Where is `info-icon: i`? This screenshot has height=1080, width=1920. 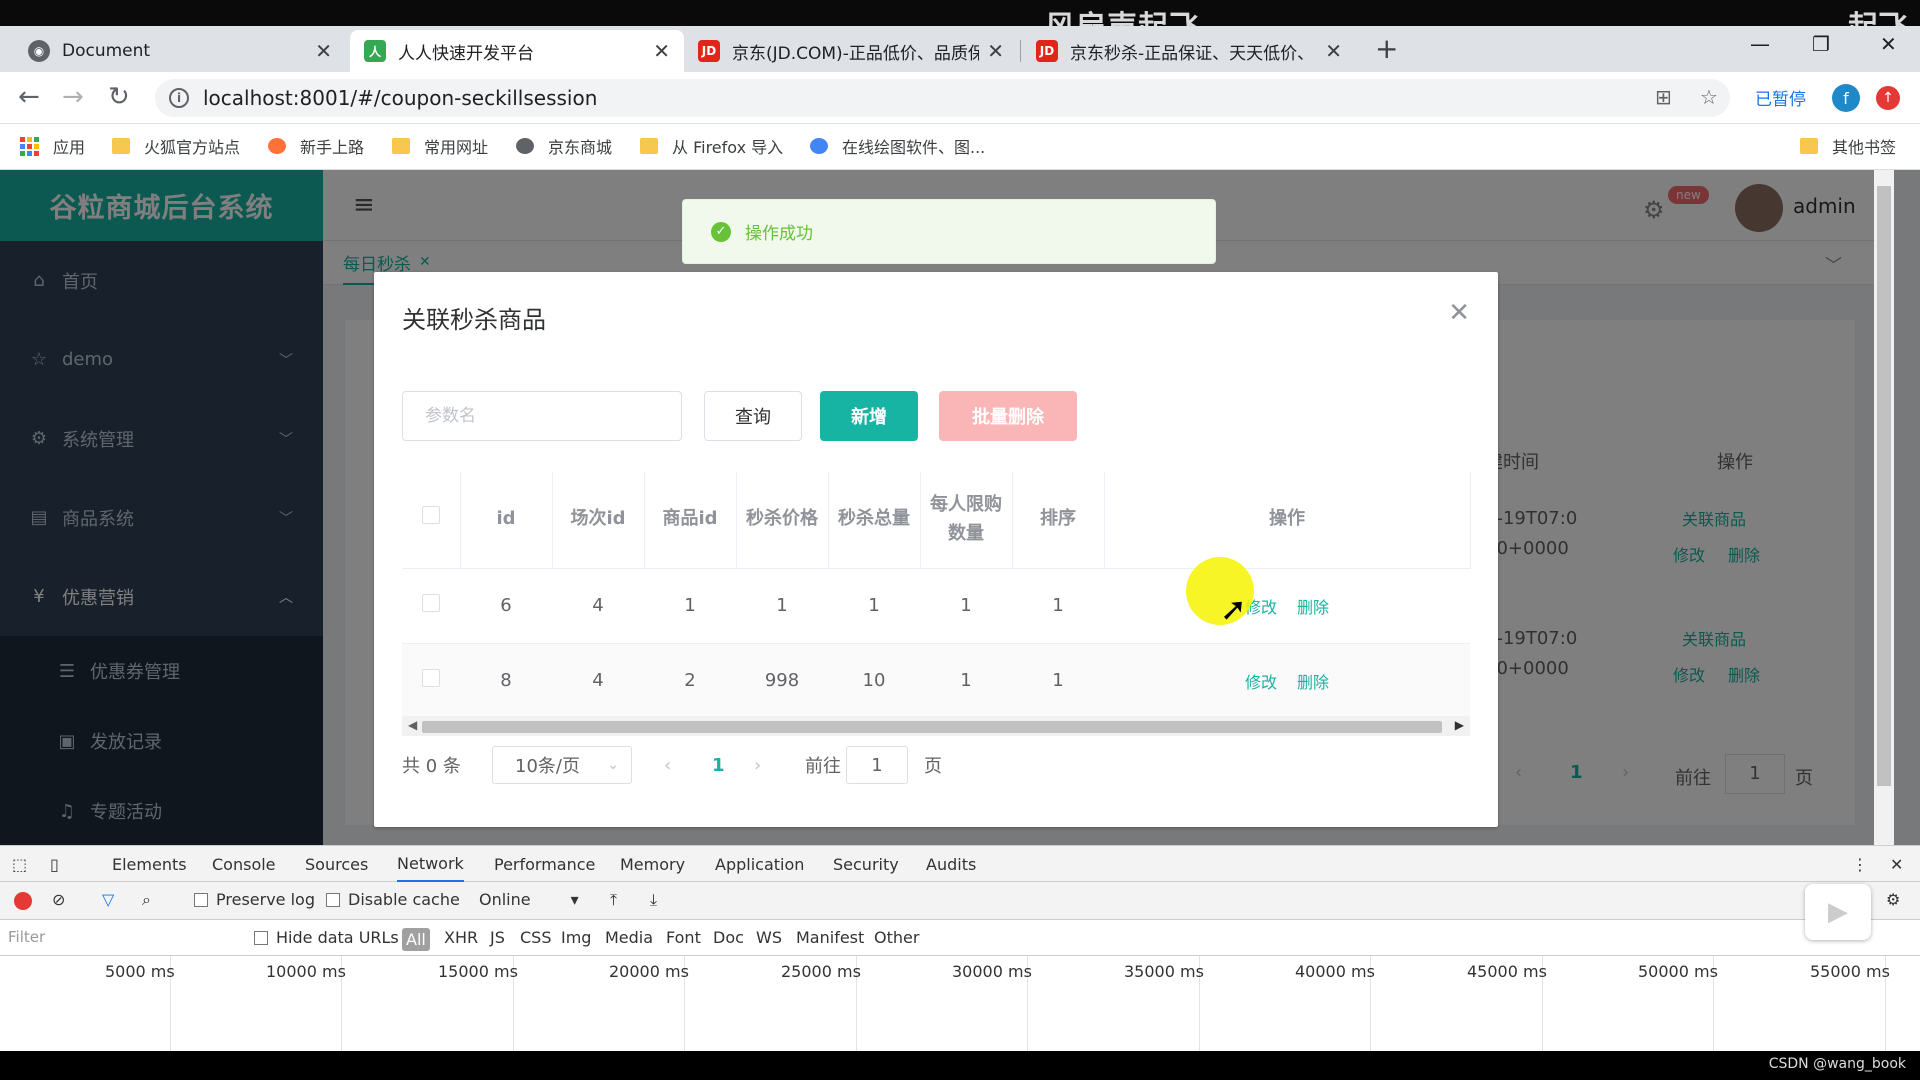 info-icon: i is located at coordinates (179, 98).